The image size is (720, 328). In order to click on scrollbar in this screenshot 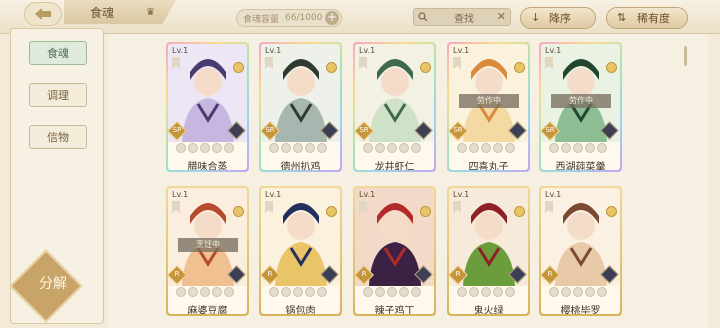, I will do `click(685, 56)`.